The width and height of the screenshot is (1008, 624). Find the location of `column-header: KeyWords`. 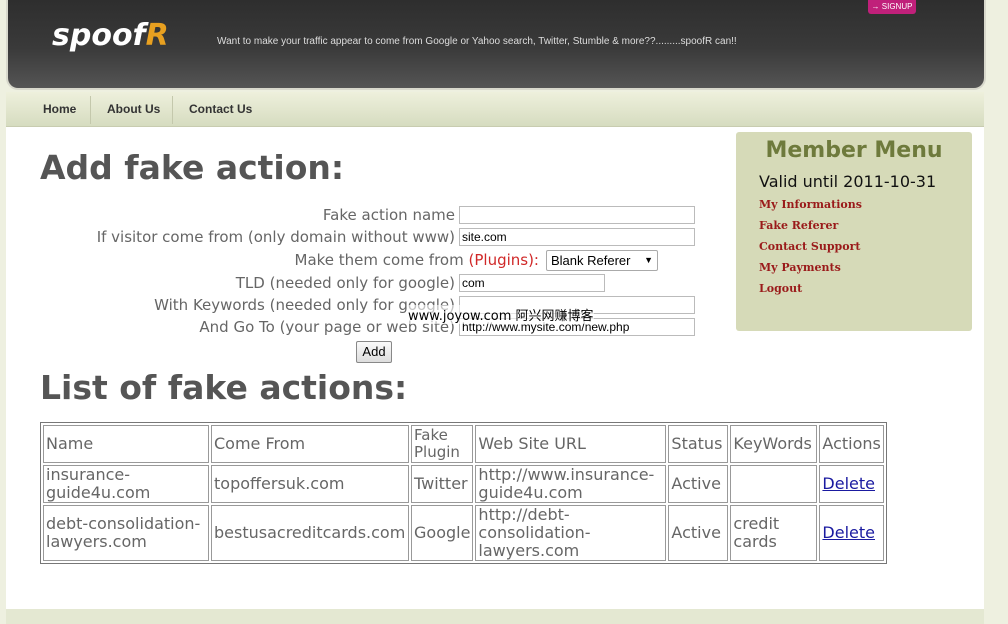

column-header: KeyWords is located at coordinates (774, 444).